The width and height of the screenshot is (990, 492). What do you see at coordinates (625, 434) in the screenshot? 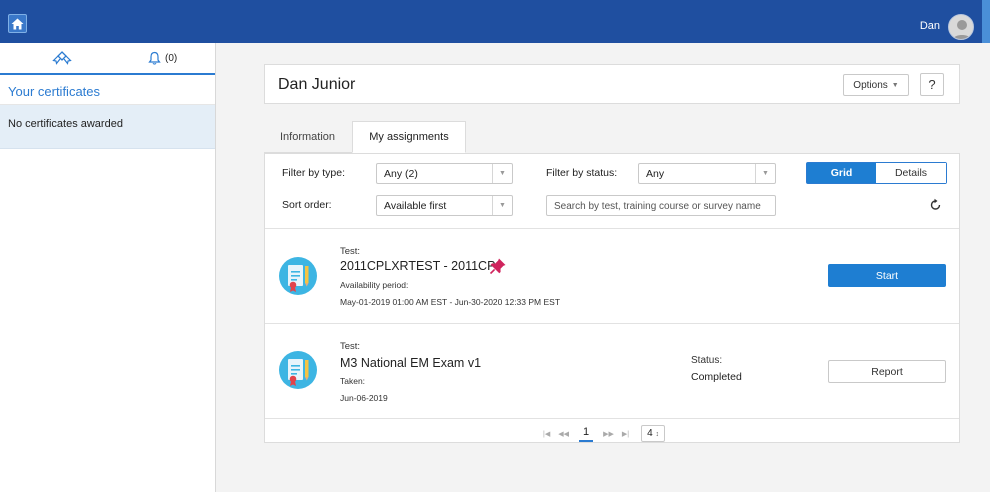
I see `last-page-icon: ▶|` at bounding box center [625, 434].